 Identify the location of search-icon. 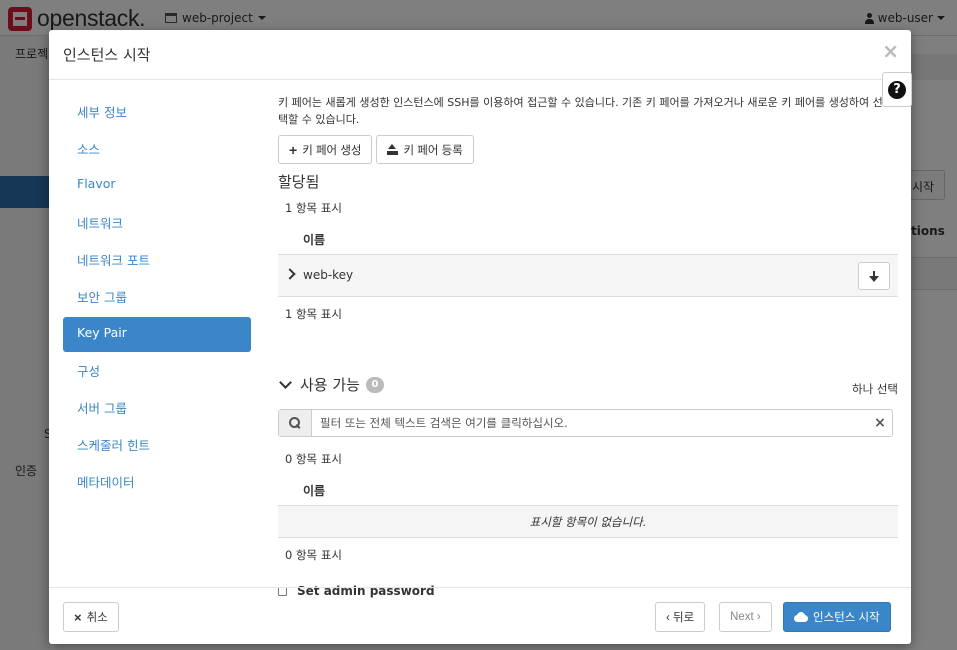
(295, 423).